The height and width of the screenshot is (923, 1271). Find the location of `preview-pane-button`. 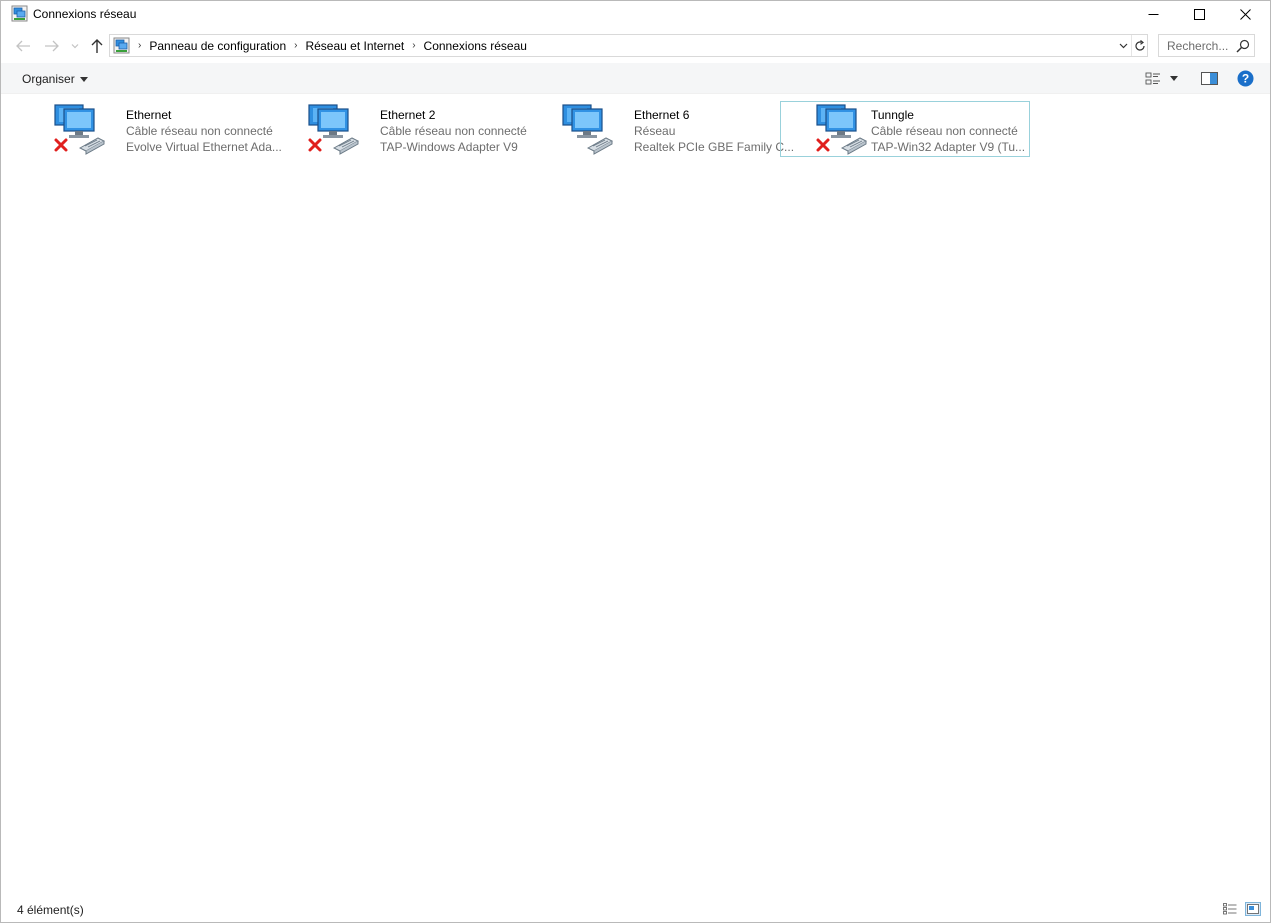

preview-pane-button is located at coordinates (1209, 78).